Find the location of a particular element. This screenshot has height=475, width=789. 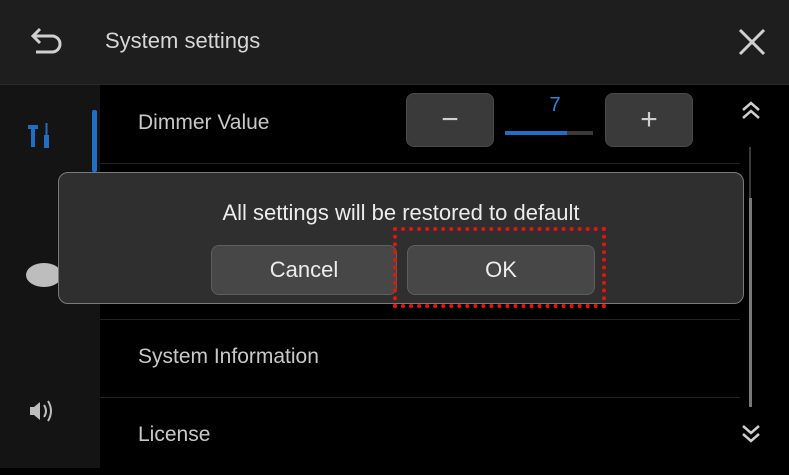

cancel-button: Cancel is located at coordinates (304, 270).